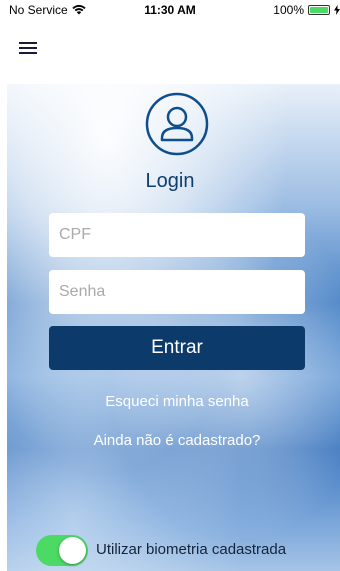  What do you see at coordinates (177, 292) in the screenshot?
I see `password-input` at bounding box center [177, 292].